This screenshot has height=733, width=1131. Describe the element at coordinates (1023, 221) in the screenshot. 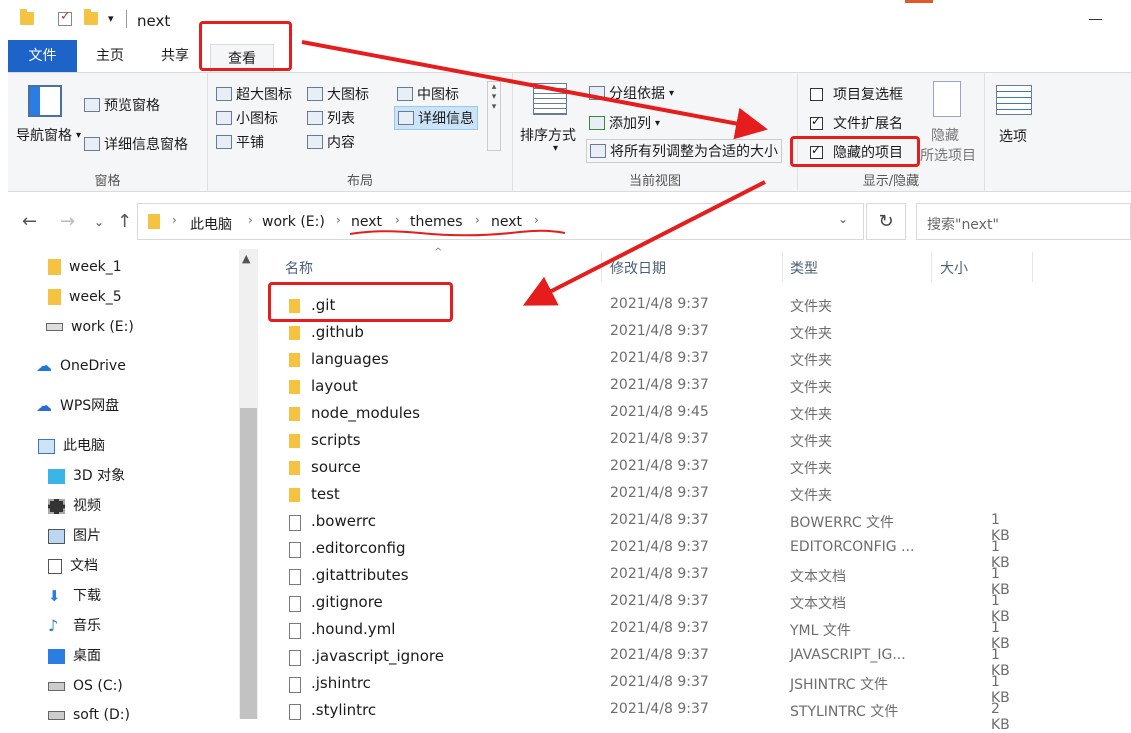

I see `search-input: 搜索"next"` at that location.